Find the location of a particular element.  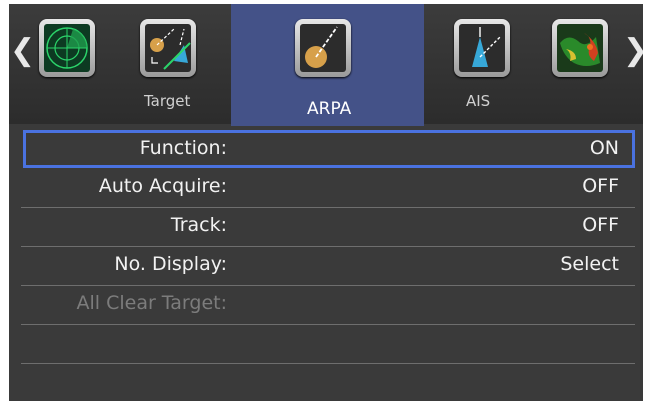

tab-arpa-label: ARPA is located at coordinates (329, 109).